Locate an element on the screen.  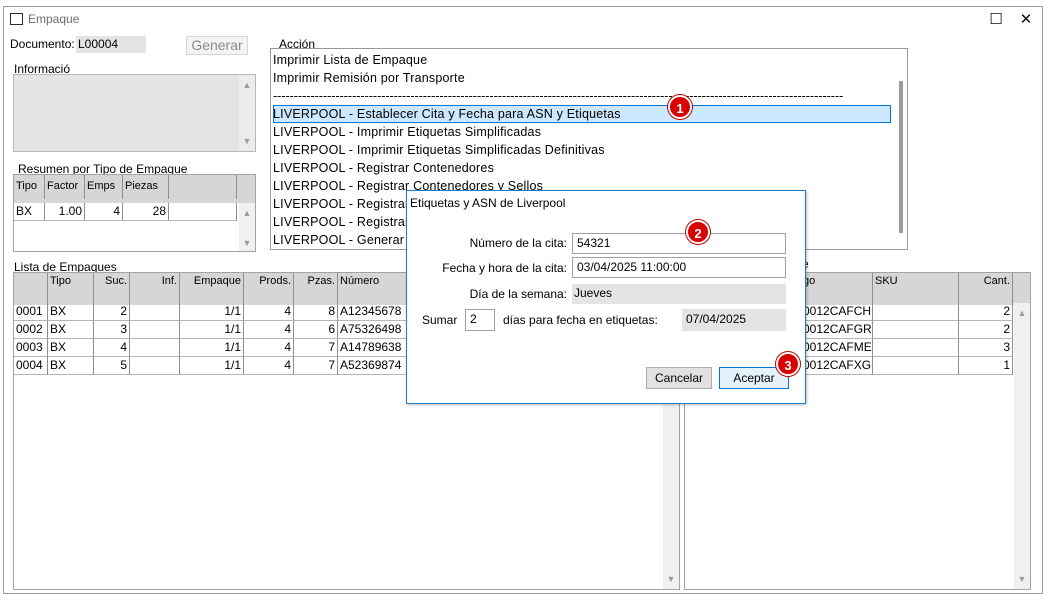
detalle-cell: 0012CAFCHI is located at coordinates (837, 312).